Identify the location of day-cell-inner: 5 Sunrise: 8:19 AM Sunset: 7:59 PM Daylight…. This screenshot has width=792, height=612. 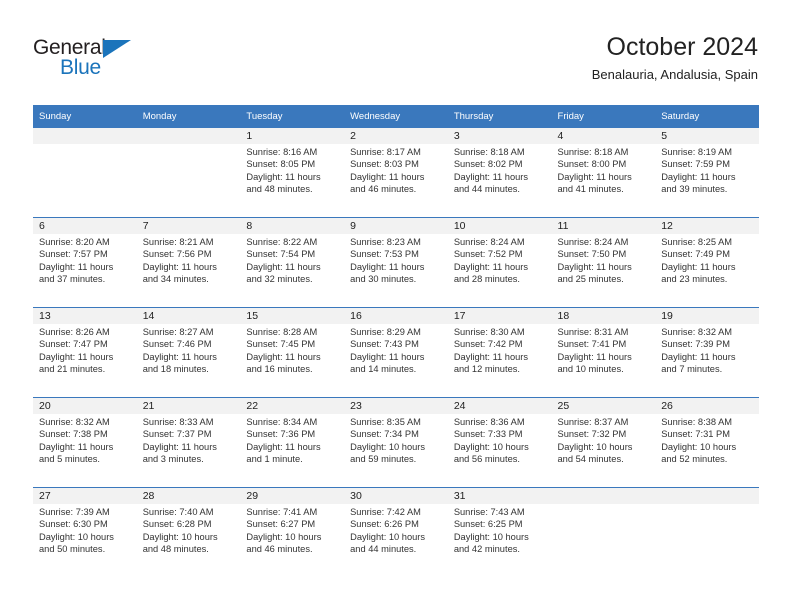
(707, 172).